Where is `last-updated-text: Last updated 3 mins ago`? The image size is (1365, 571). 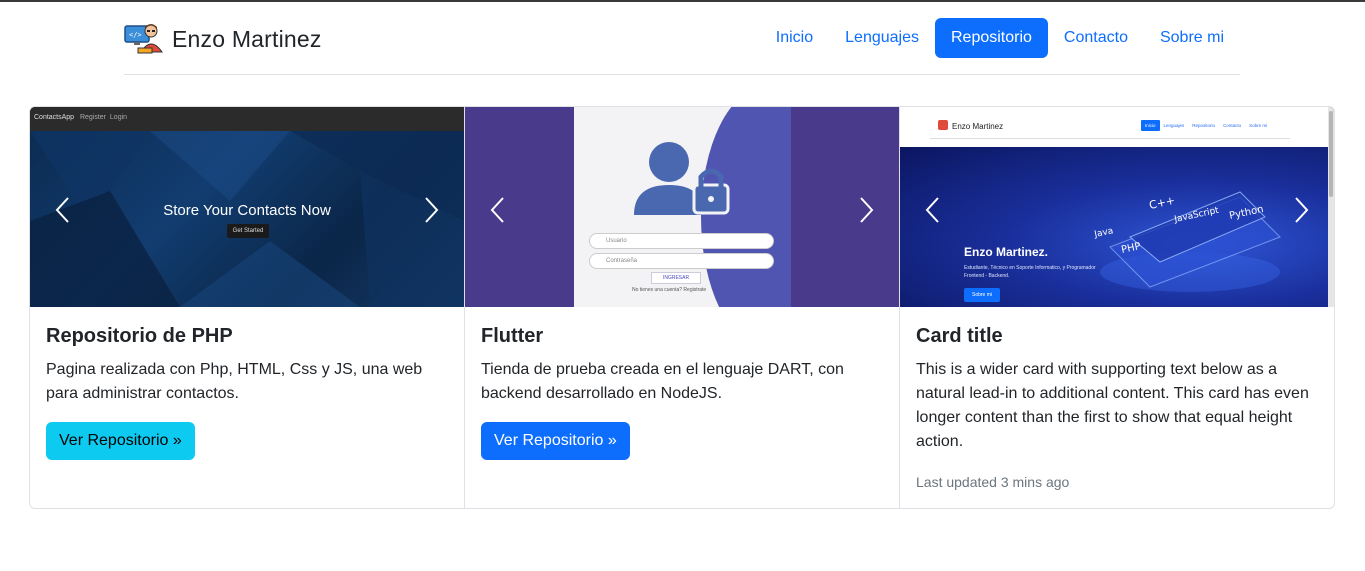
last-updated-text: Last updated 3 mins ago is located at coordinates (993, 482).